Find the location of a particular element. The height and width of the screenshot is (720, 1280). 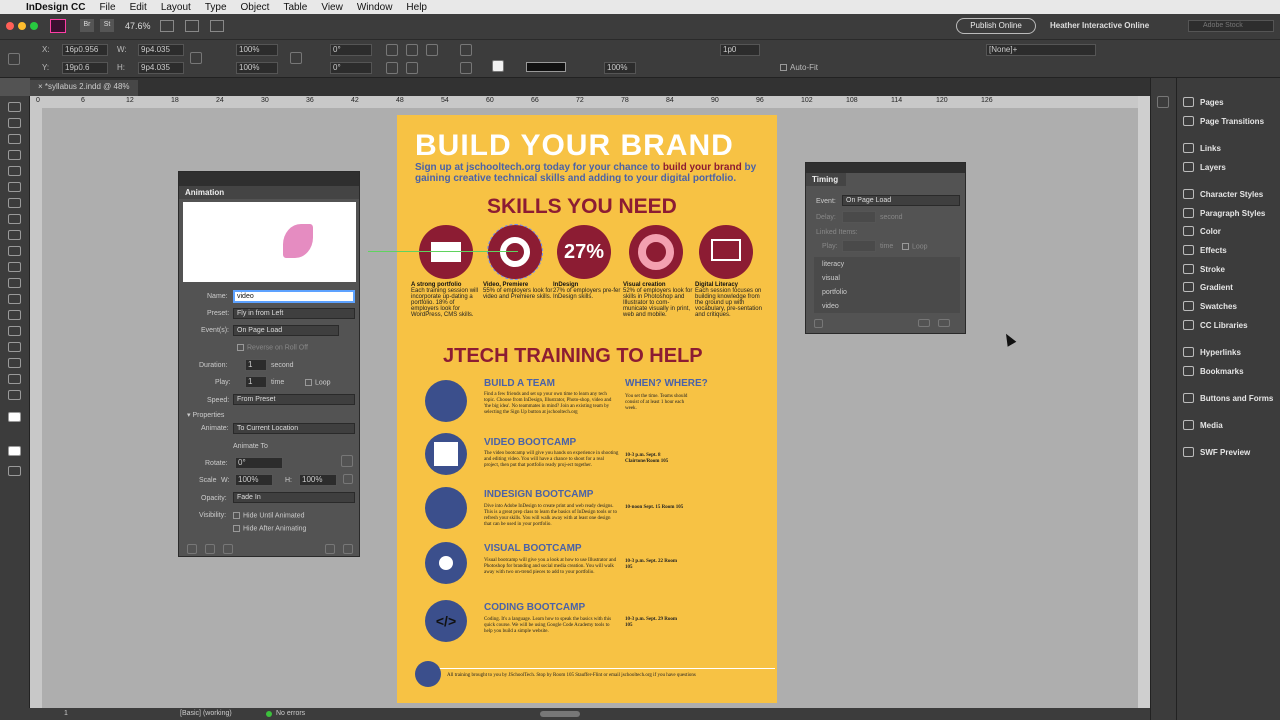

close-window-button is located at coordinates (10, 26).